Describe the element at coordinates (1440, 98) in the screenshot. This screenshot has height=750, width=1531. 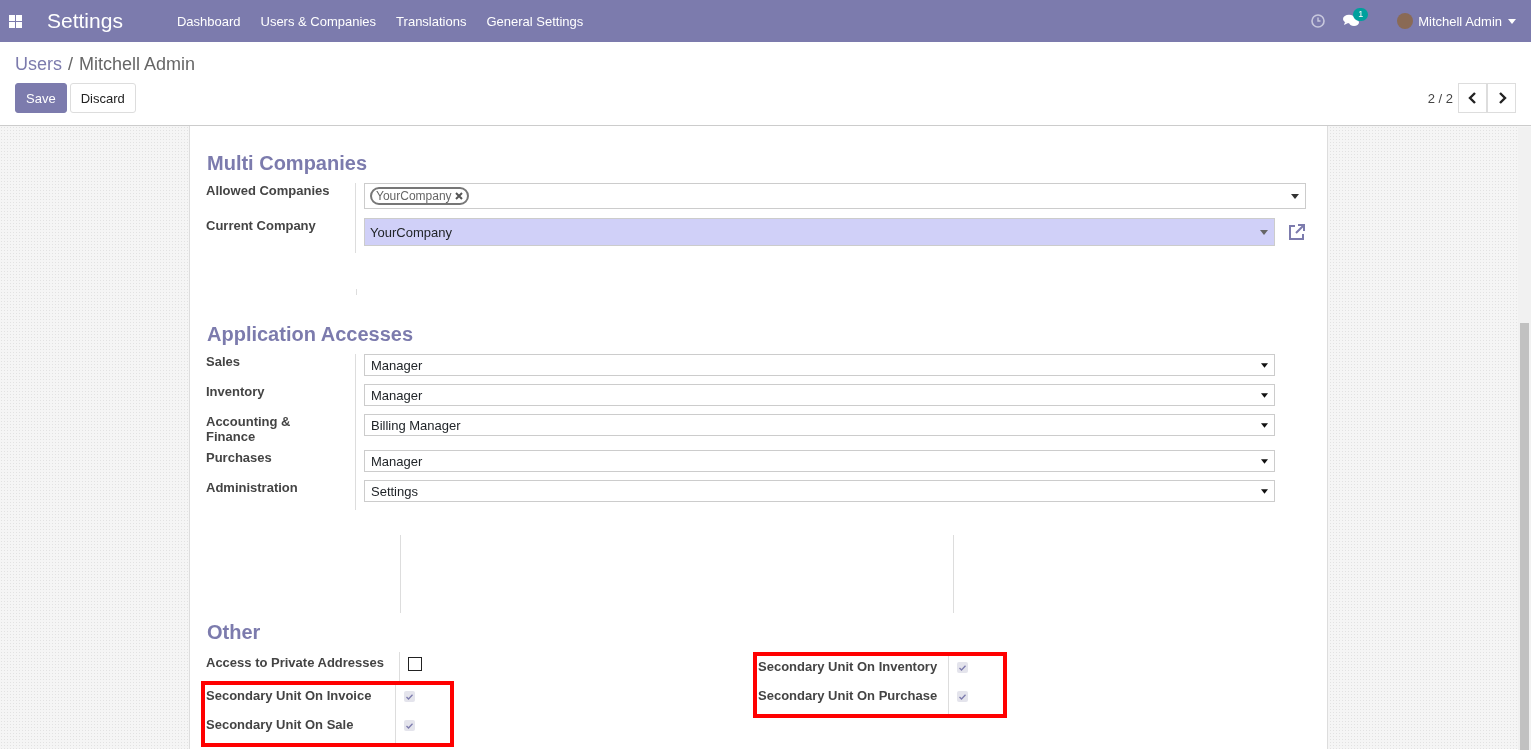
I see `pager-counter: 2 / 2` at that location.